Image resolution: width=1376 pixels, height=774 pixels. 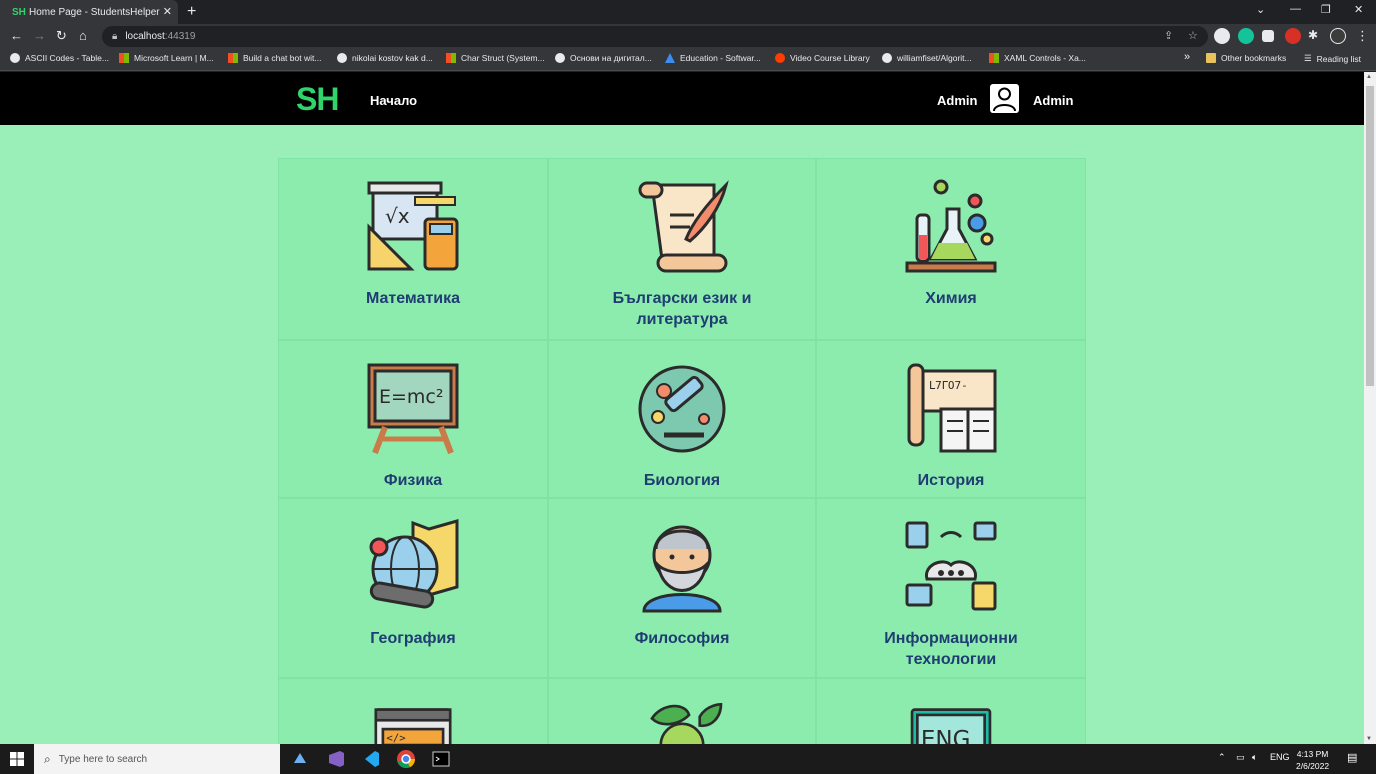 I want to click on close-tab-icon: ✕, so click(x=167, y=11).